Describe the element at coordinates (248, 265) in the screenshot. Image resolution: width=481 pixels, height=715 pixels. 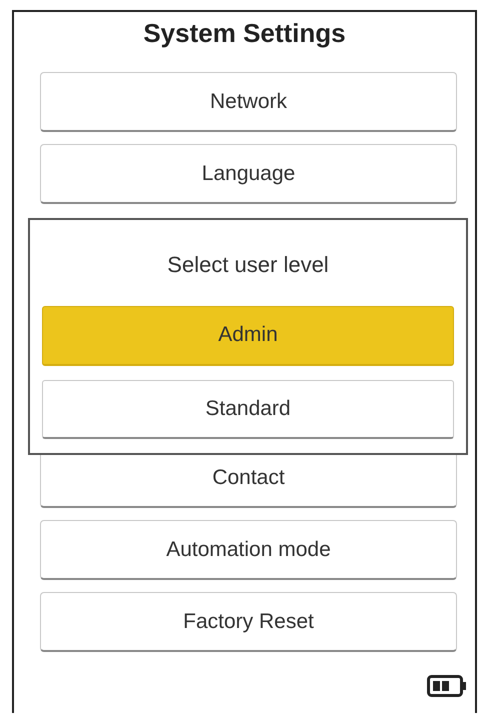
I see `dialog-title: Select user level` at that location.